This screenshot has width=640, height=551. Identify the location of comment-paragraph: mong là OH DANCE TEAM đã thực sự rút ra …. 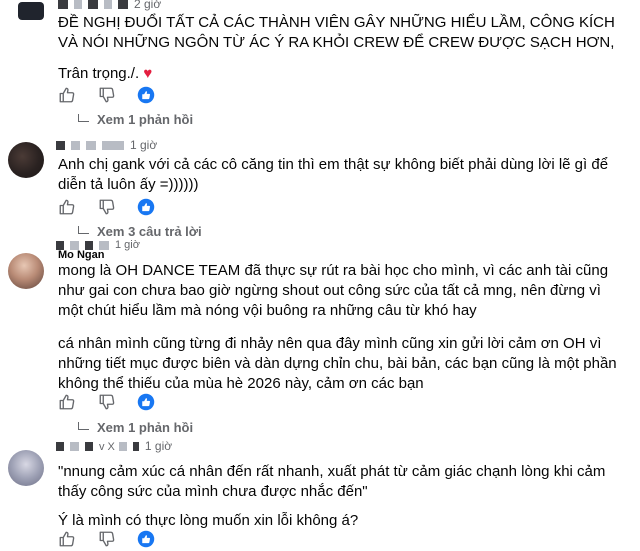
(333, 290).